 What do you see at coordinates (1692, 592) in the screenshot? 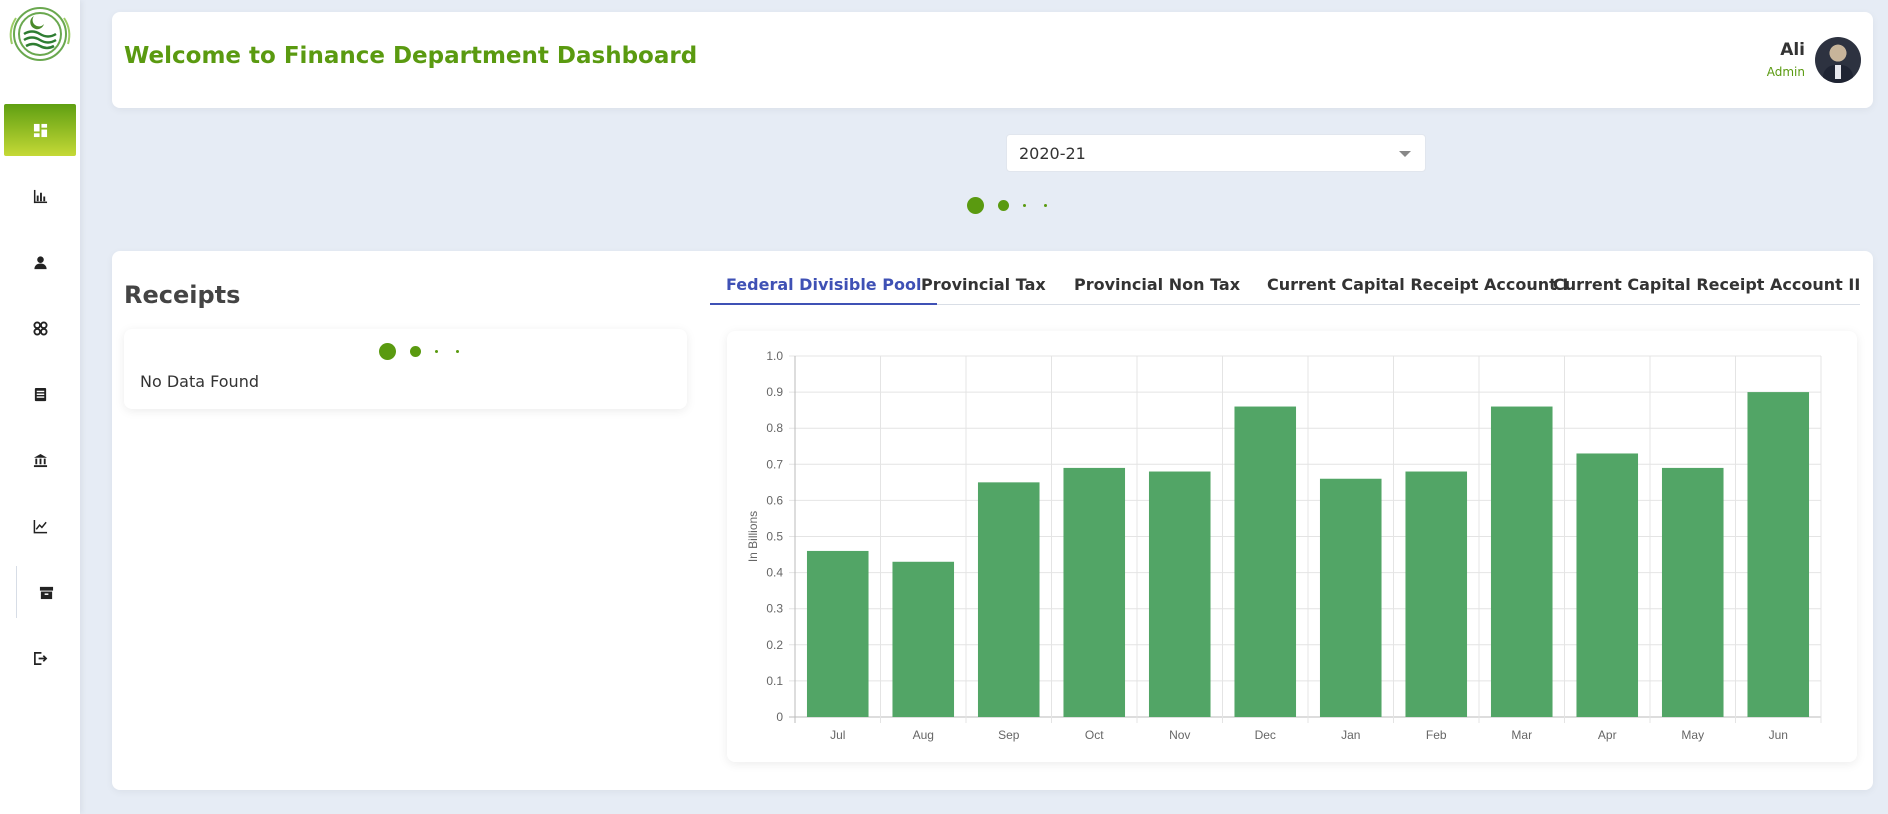
I see `bar-may` at bounding box center [1692, 592].